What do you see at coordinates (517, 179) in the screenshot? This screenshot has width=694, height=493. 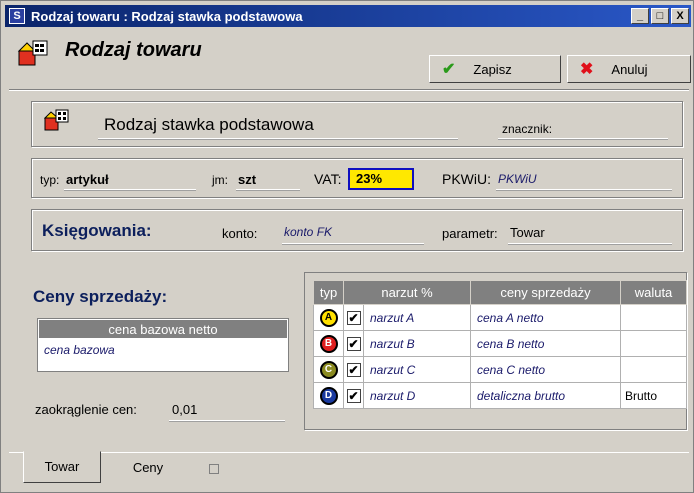 I see `pkwiu-field: PKWiU` at bounding box center [517, 179].